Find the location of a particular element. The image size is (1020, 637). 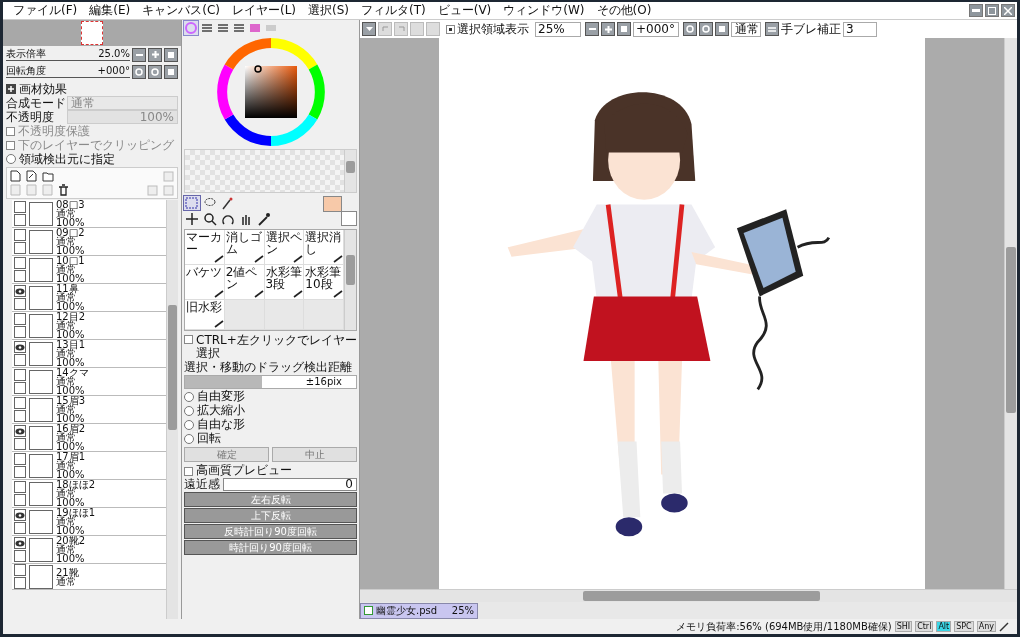

folder-icon is located at coordinates (48, 176).